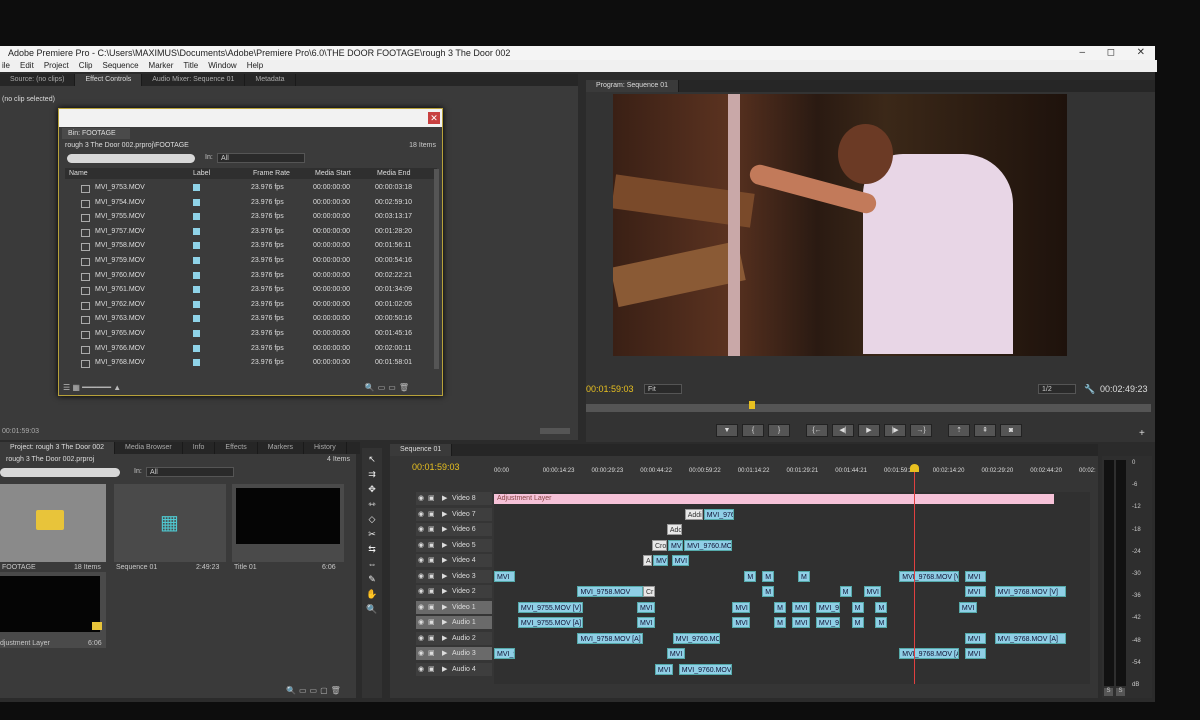 This screenshot has width=1200, height=720. I want to click on program-playhead, so click(752, 405).